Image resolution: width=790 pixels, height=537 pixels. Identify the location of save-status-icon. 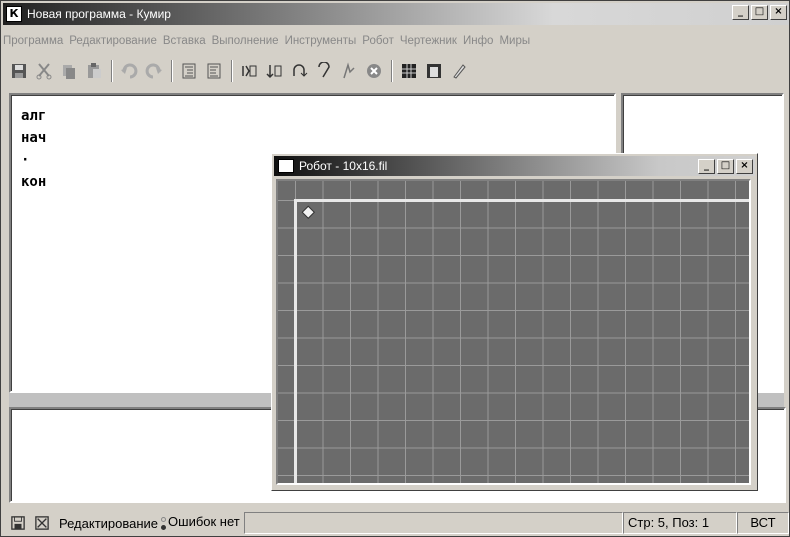
(18, 523).